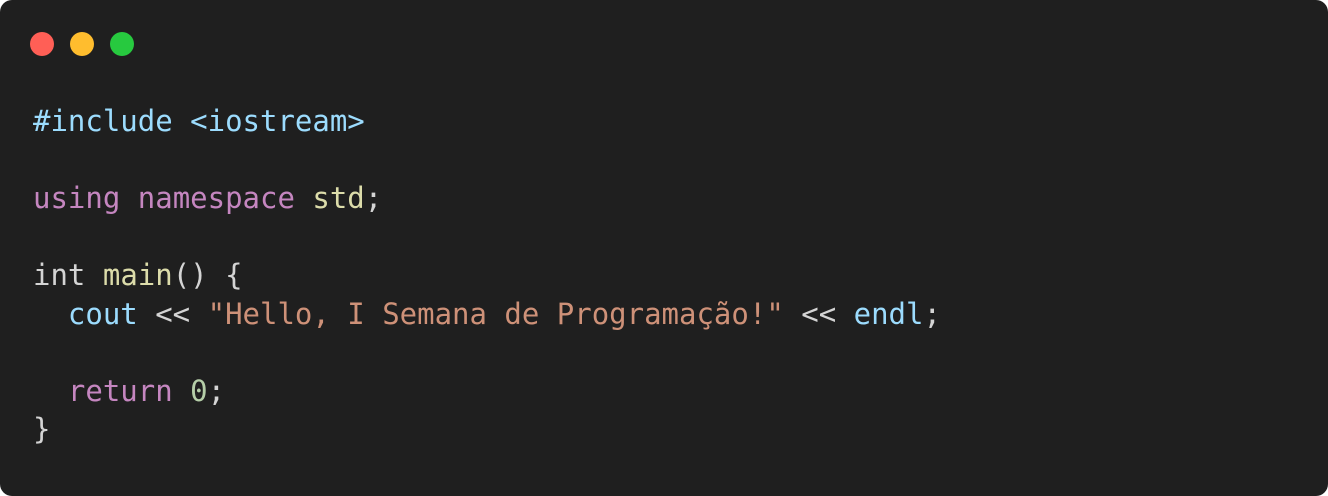 This screenshot has height=496, width=1328. Describe the element at coordinates (216, 198) in the screenshot. I see `code-token-keyword: namespace` at that location.